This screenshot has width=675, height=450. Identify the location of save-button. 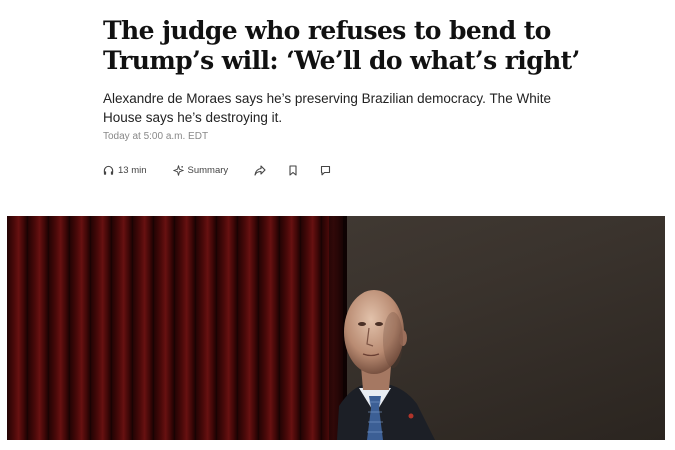
(293, 170).